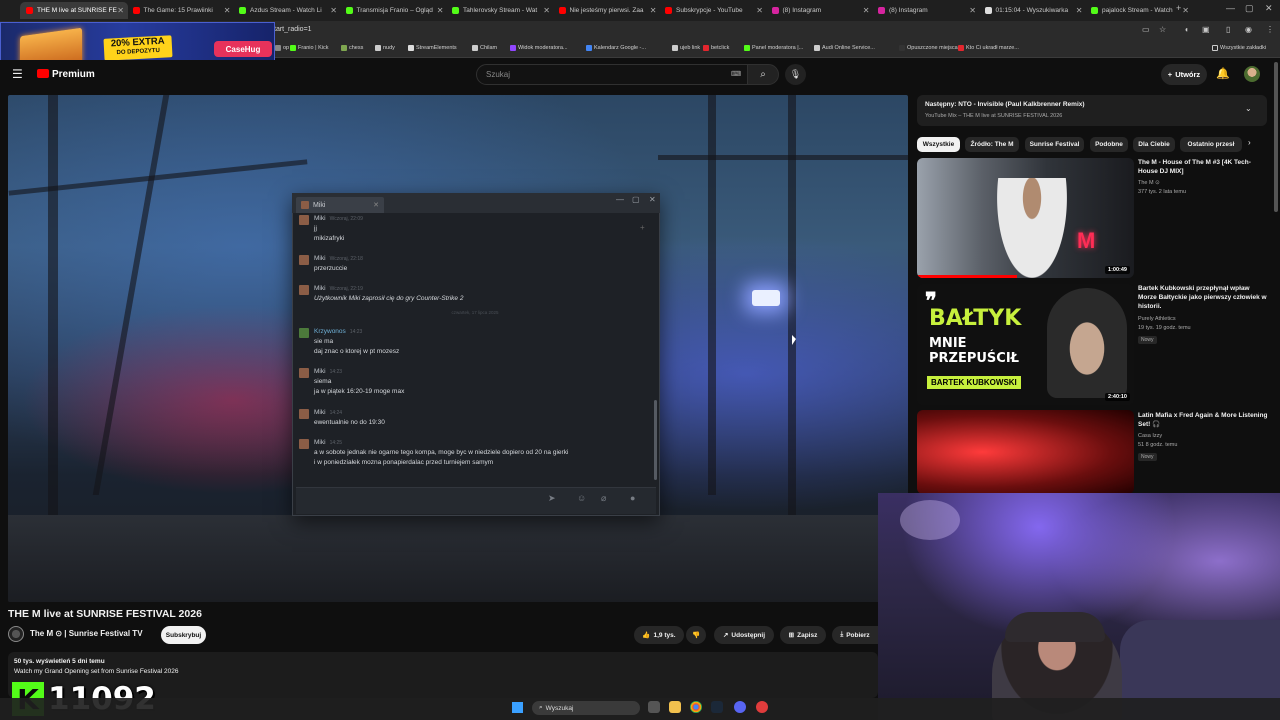 The width and height of the screenshot is (1280, 720). What do you see at coordinates (500, 10) in the screenshot?
I see `browser-tab: Tahlerovsky Stream - Wat ✕` at bounding box center [500, 10].